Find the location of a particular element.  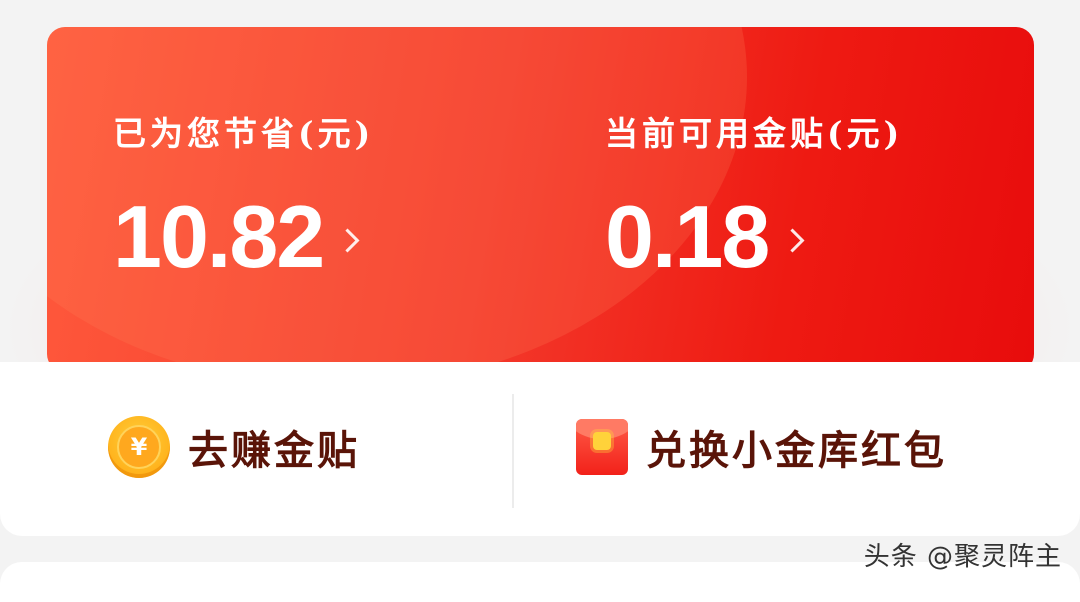

yuan-symbol: ¥ is located at coordinates (139, 447).